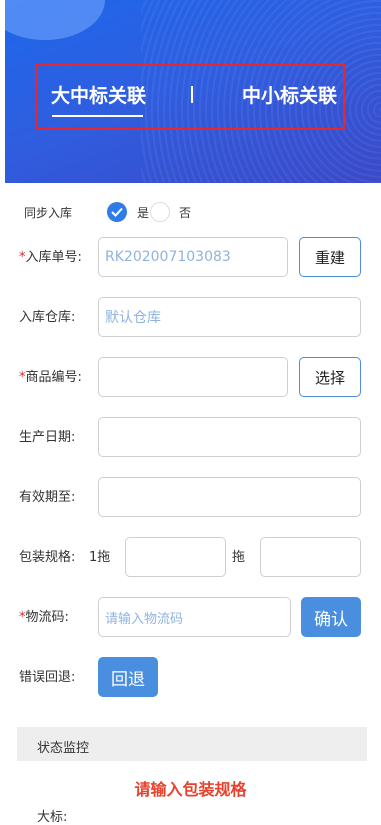 This screenshot has height=825, width=381. I want to click on status-message: 请输入包装规格, so click(190, 789).